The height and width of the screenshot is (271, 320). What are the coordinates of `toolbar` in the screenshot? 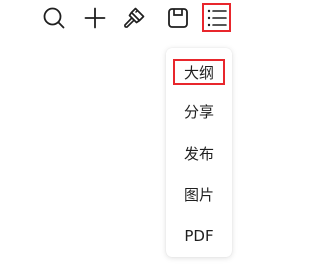 It's located at (120, 18).